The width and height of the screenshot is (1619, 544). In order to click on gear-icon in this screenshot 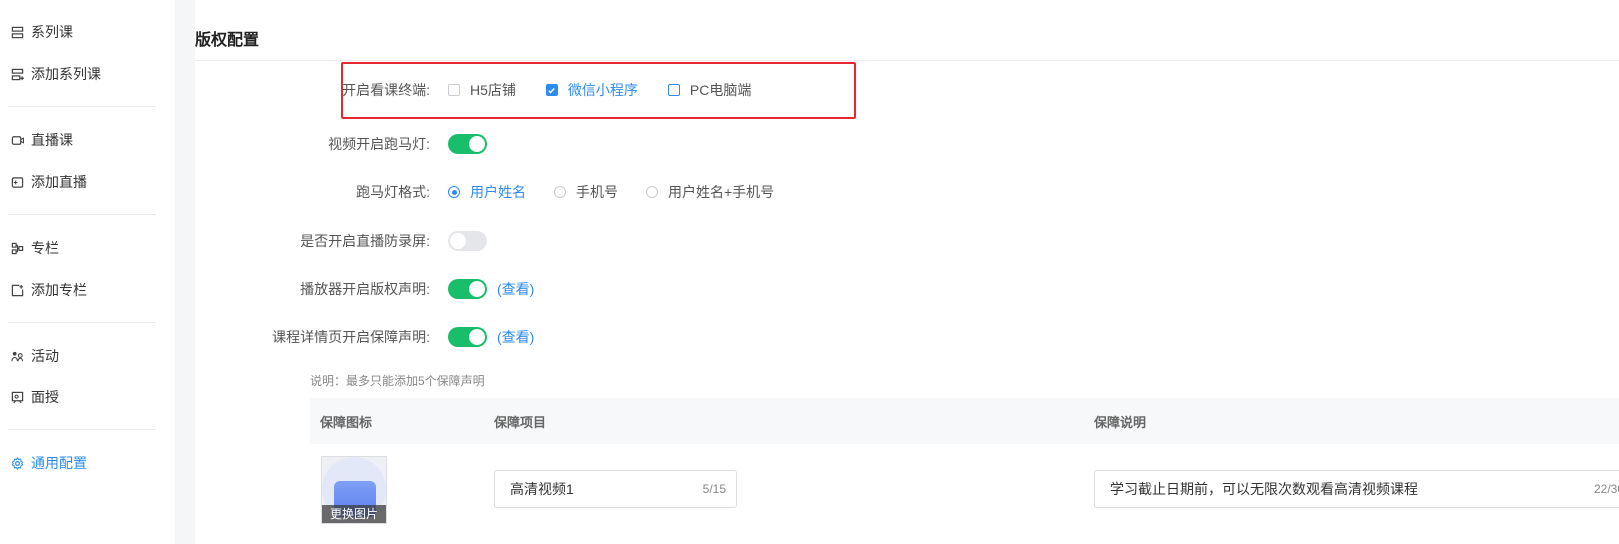, I will do `click(17, 463)`.